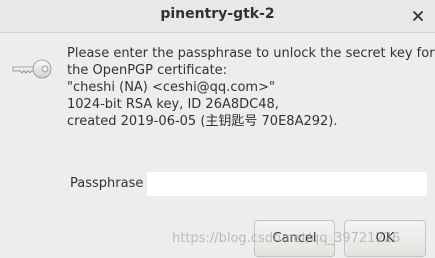  I want to click on cancel-button: Cancel, so click(294, 238).